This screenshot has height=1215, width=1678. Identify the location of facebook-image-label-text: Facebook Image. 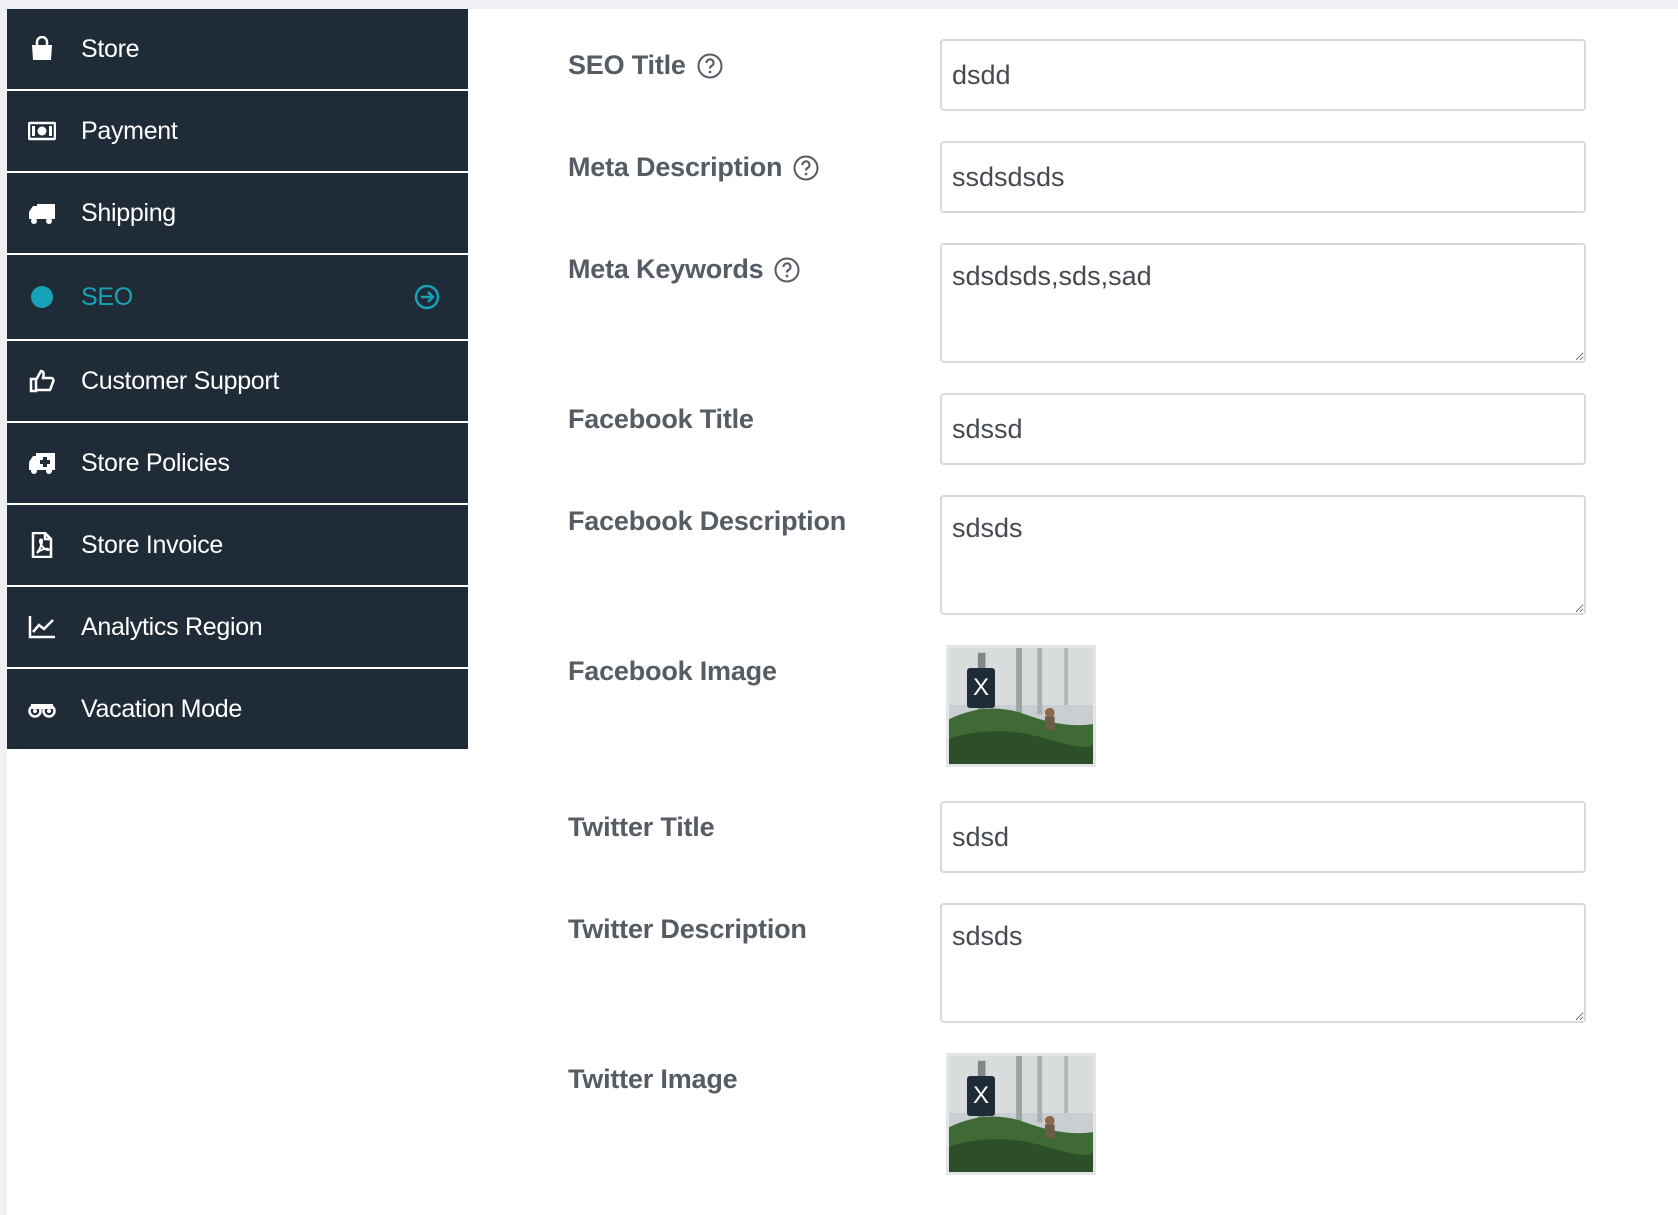
(672, 671).